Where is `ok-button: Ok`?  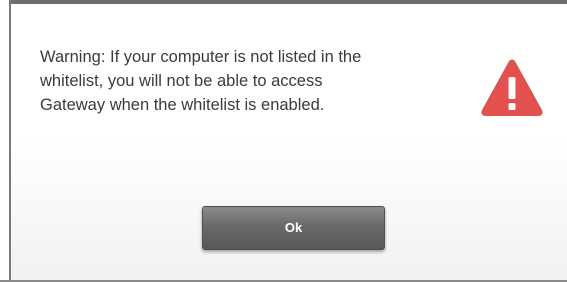 ok-button: Ok is located at coordinates (293, 228).